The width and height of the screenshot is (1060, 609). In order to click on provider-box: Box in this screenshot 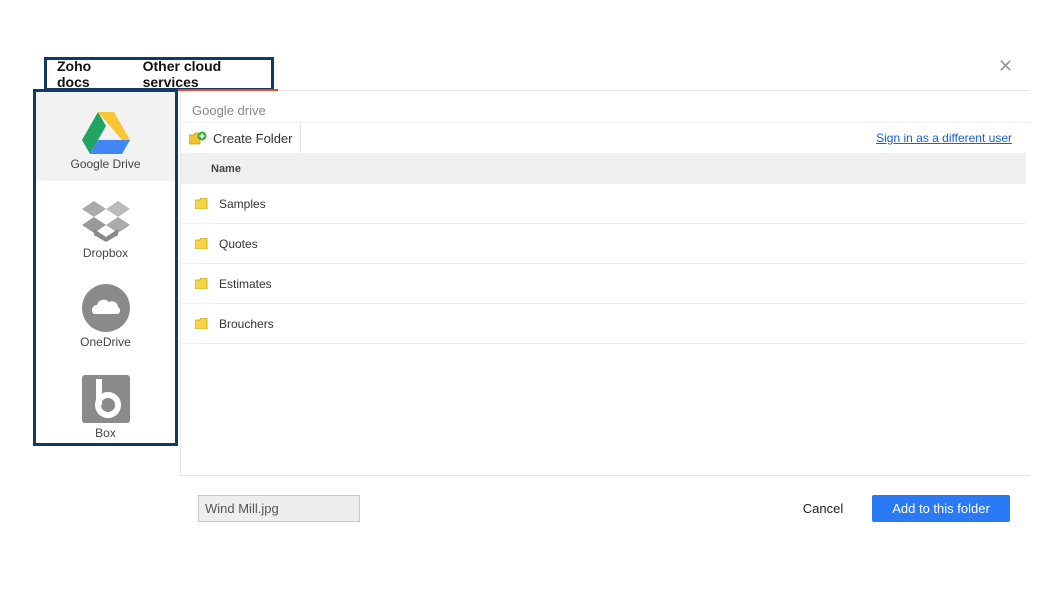, I will do `click(105, 403)`.